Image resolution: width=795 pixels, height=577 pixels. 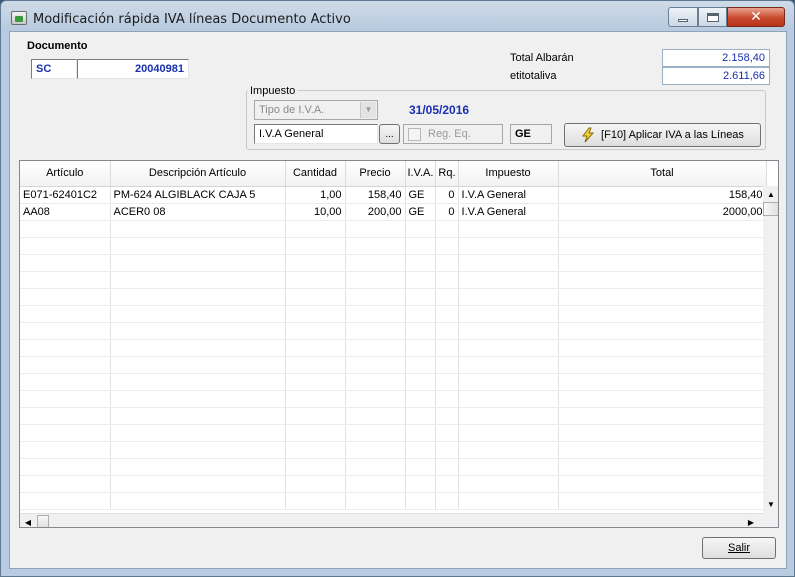 I want to click on scroll-up-icon: ▲, so click(x=770, y=194).